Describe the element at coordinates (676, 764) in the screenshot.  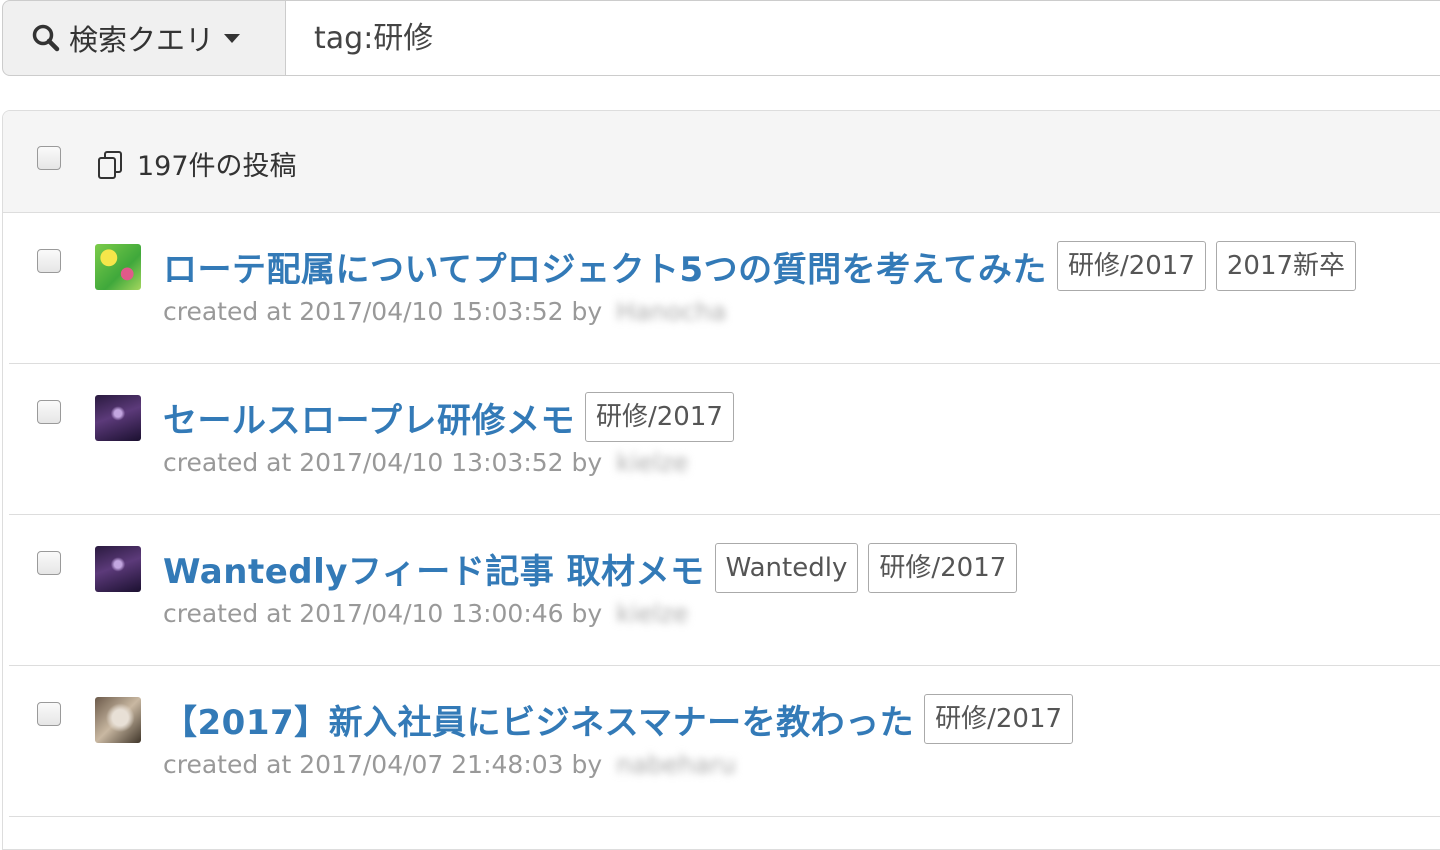
I see `post-author: nabeharu` at that location.